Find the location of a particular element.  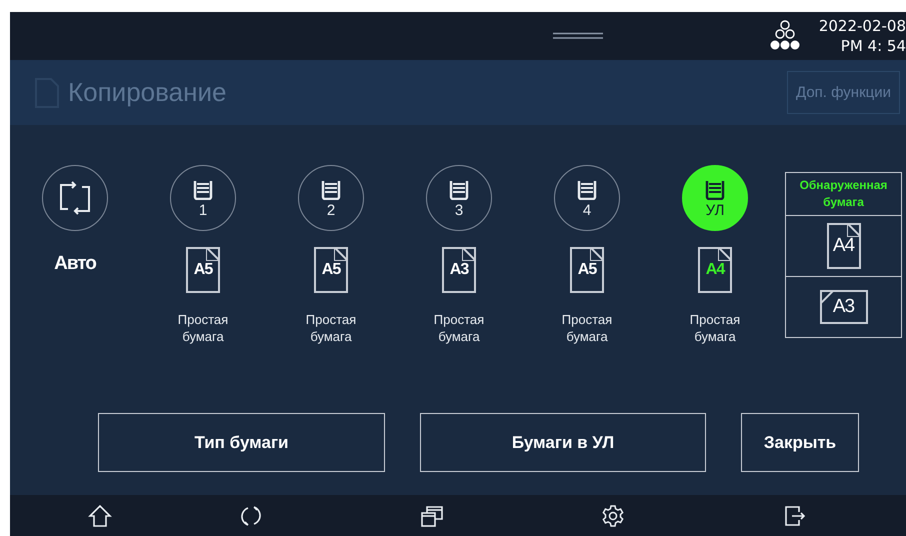

detected-paper-title: Обнаруженная бумага is located at coordinates (843, 194).